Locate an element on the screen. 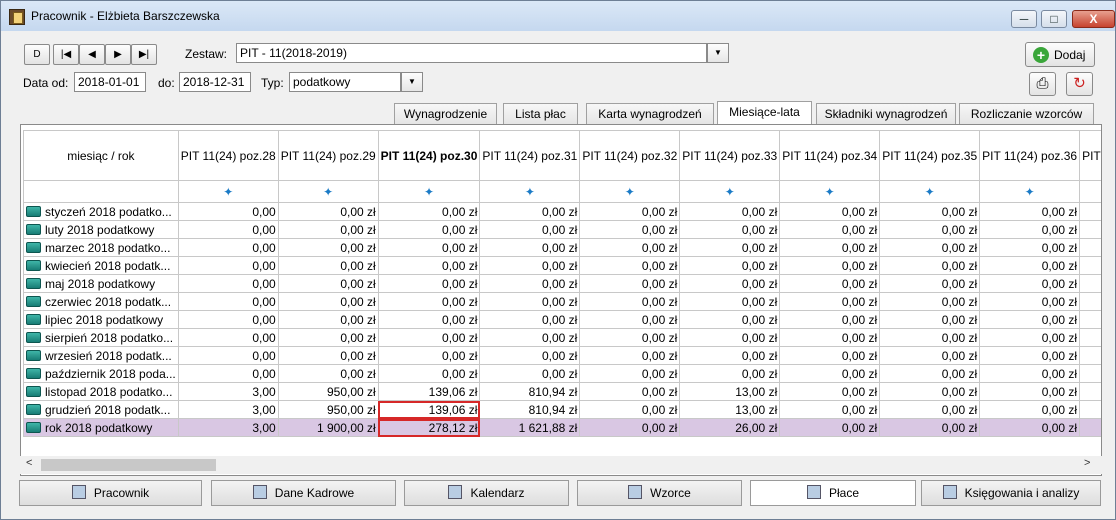  add-button: + Dodaj is located at coordinates (1060, 54).